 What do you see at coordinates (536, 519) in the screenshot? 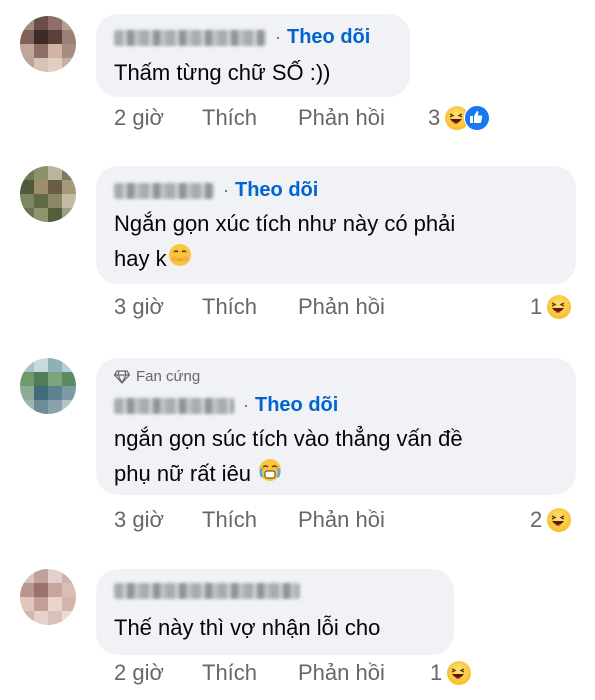
I see `reaction-count: 2` at bounding box center [536, 519].